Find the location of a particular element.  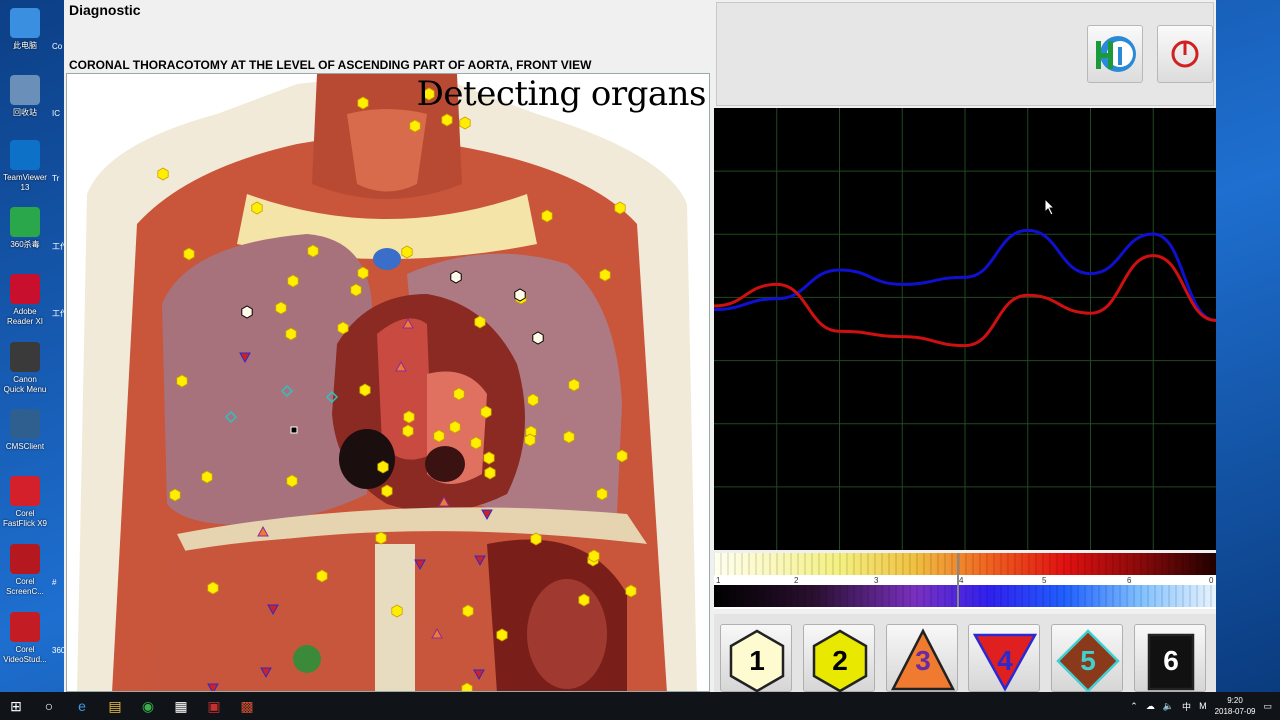

diagnostic-icon: ▩ is located at coordinates (247, 706).